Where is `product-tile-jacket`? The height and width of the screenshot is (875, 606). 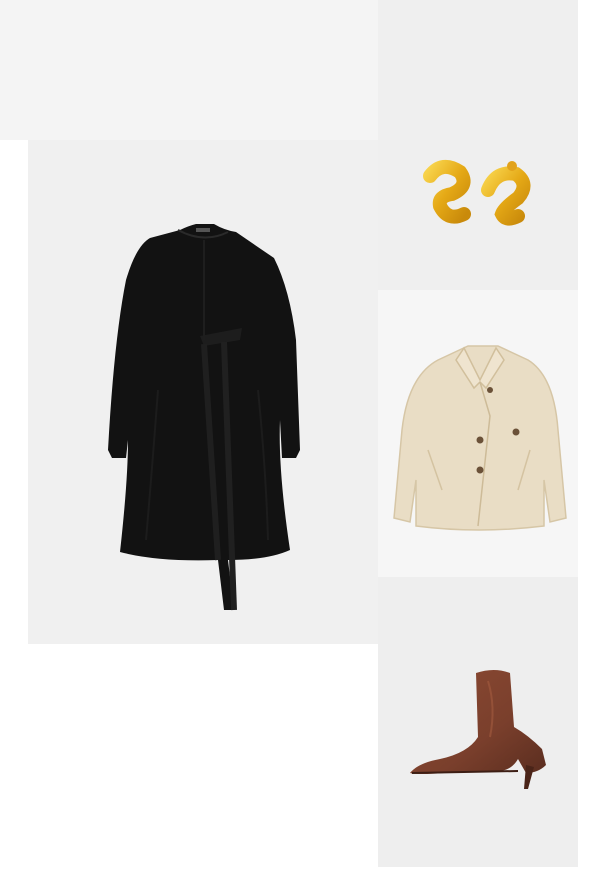
product-tile-jacket is located at coordinates (478, 433).